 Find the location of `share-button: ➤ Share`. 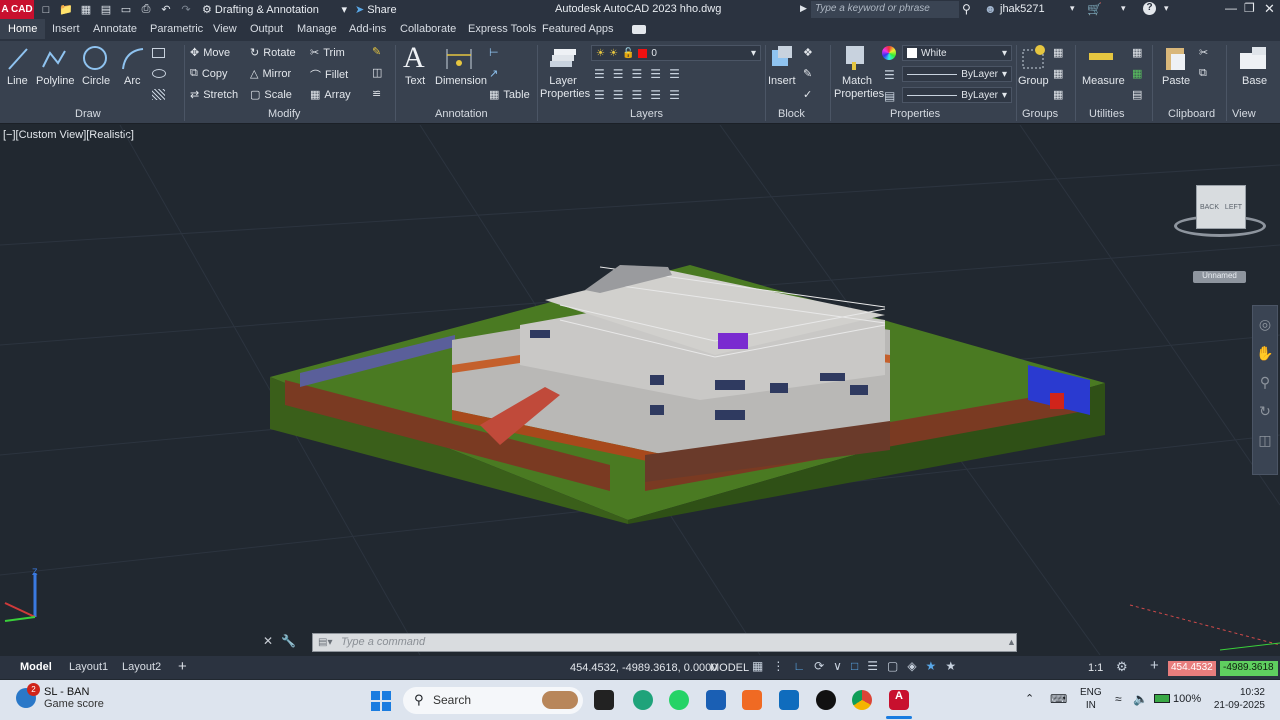

share-button: ➤ Share is located at coordinates (376, 10).